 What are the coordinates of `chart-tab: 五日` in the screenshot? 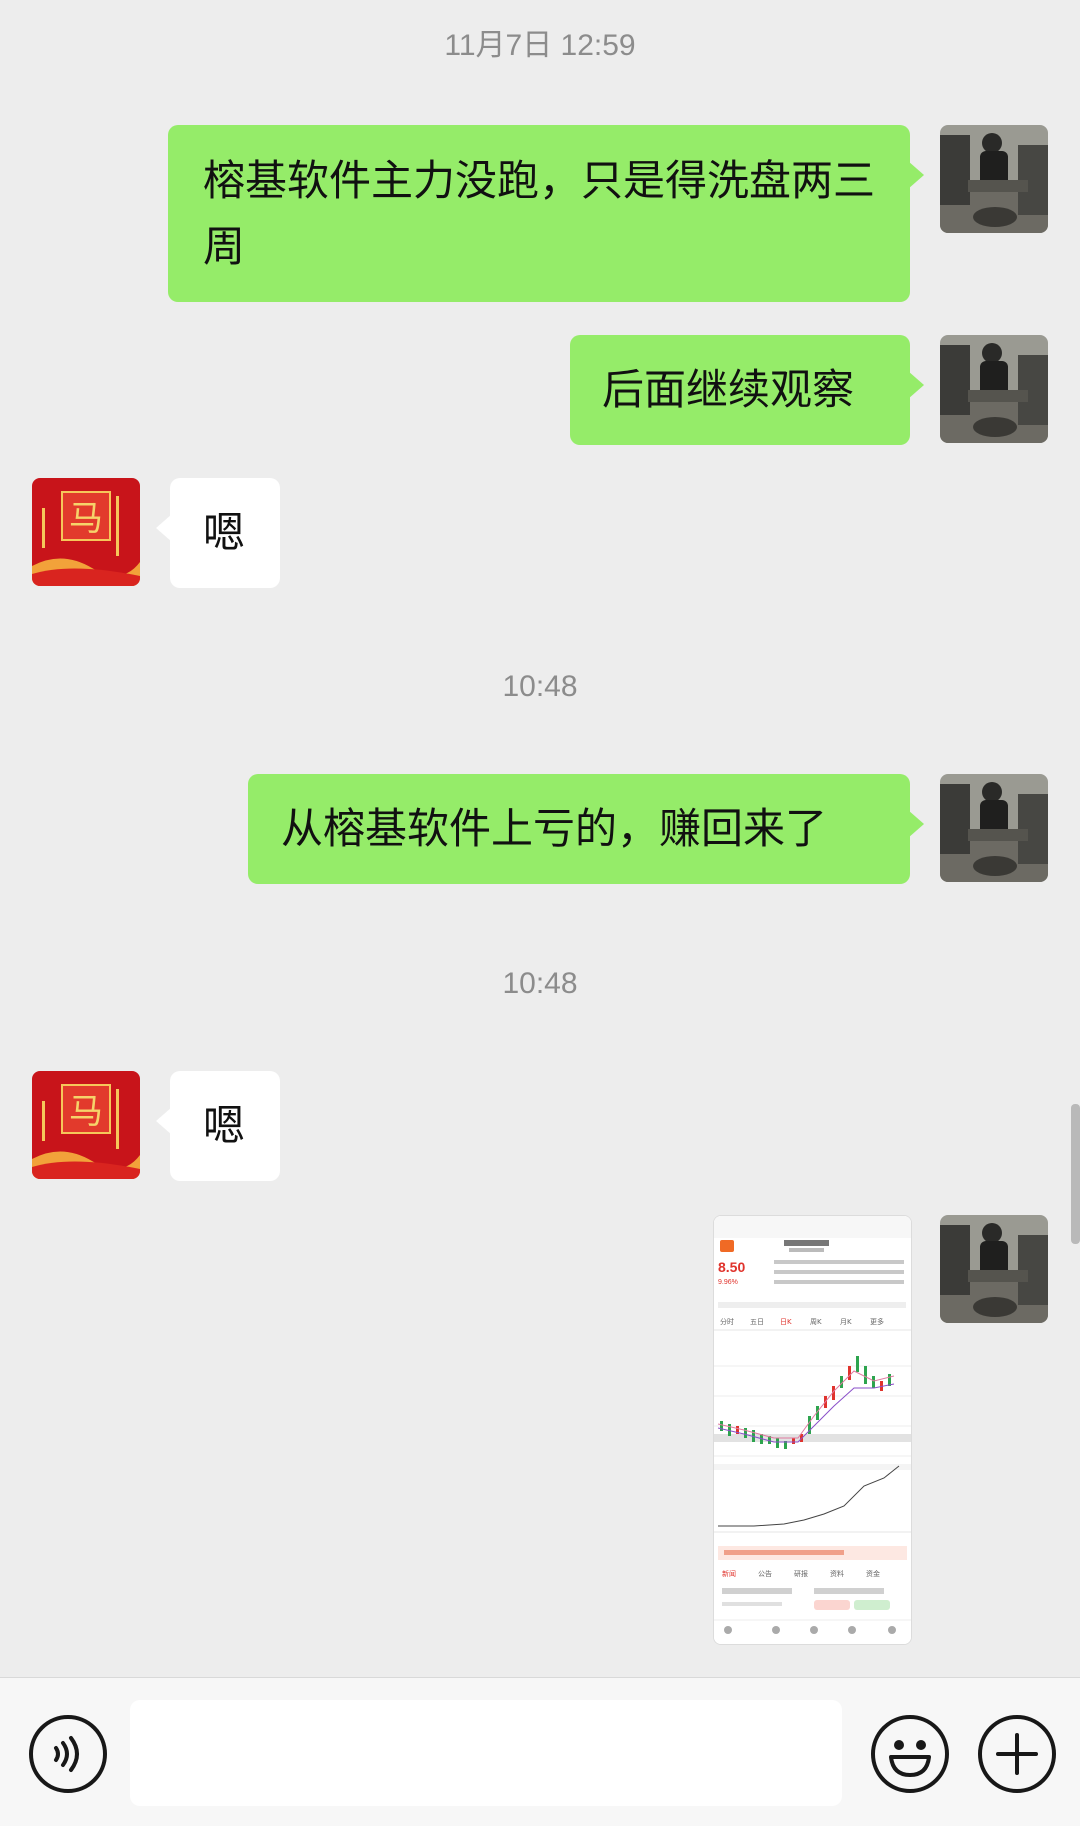 It's located at (757, 1322).